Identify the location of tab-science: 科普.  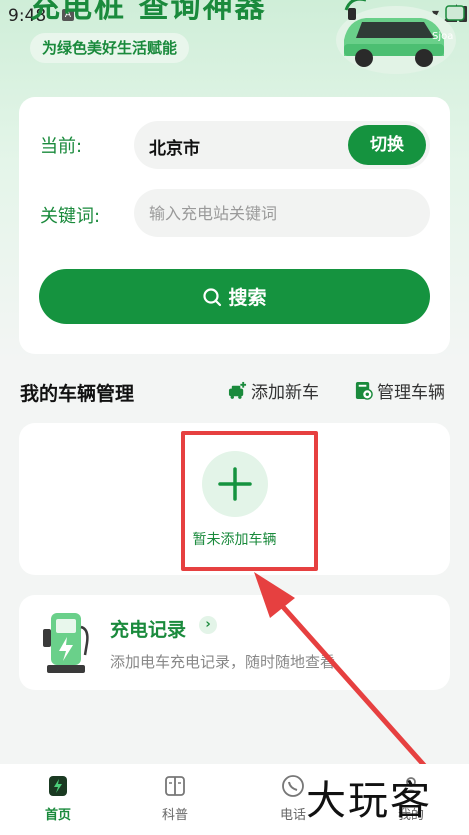
(175, 798).